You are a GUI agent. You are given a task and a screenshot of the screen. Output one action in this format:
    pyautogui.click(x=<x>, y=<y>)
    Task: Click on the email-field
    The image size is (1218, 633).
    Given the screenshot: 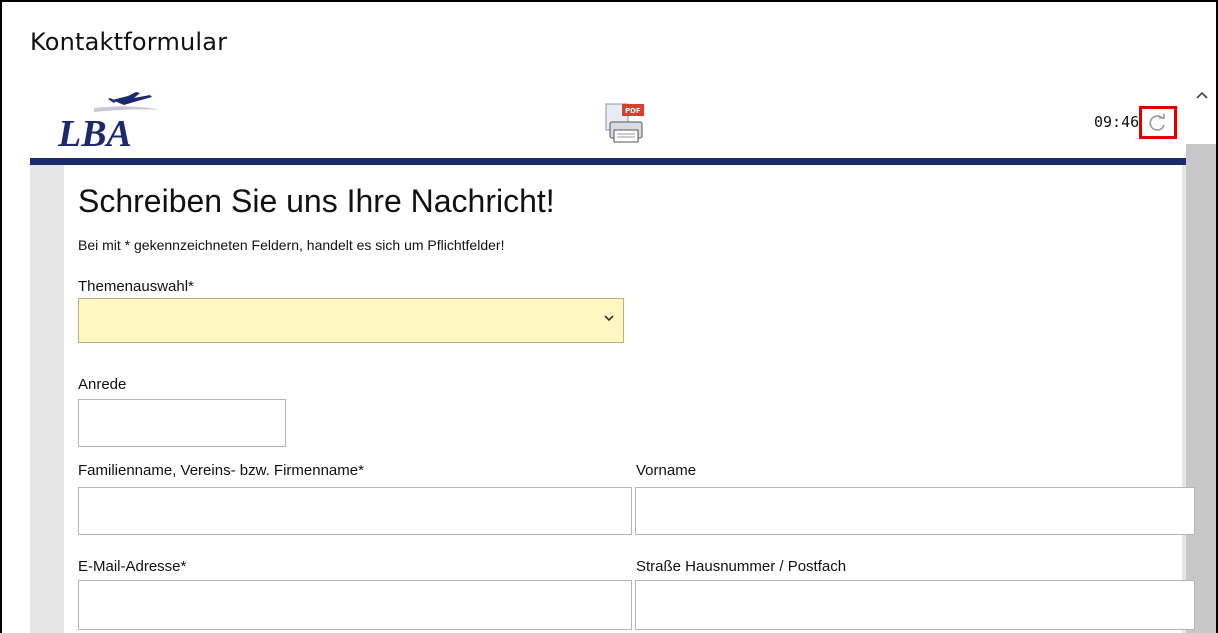 What is the action you would take?
    pyautogui.click(x=355, y=605)
    